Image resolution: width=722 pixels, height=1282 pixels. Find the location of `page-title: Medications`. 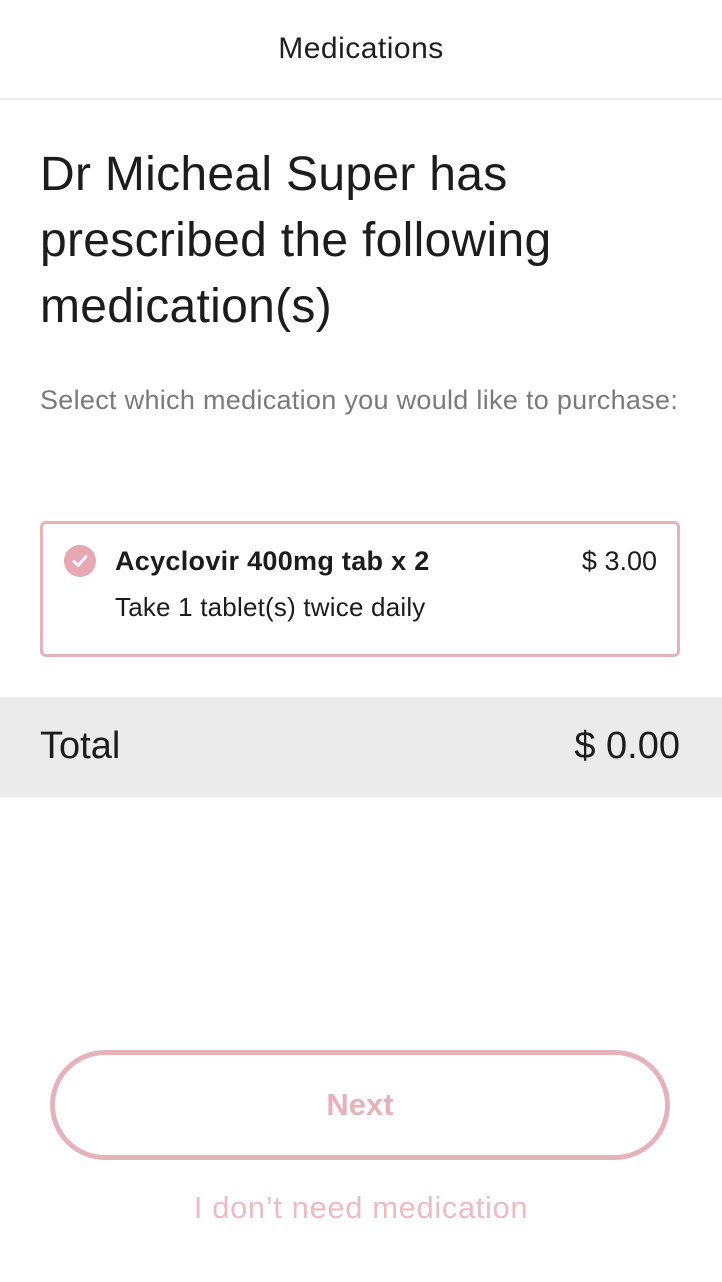

page-title: Medications is located at coordinates (361, 48).